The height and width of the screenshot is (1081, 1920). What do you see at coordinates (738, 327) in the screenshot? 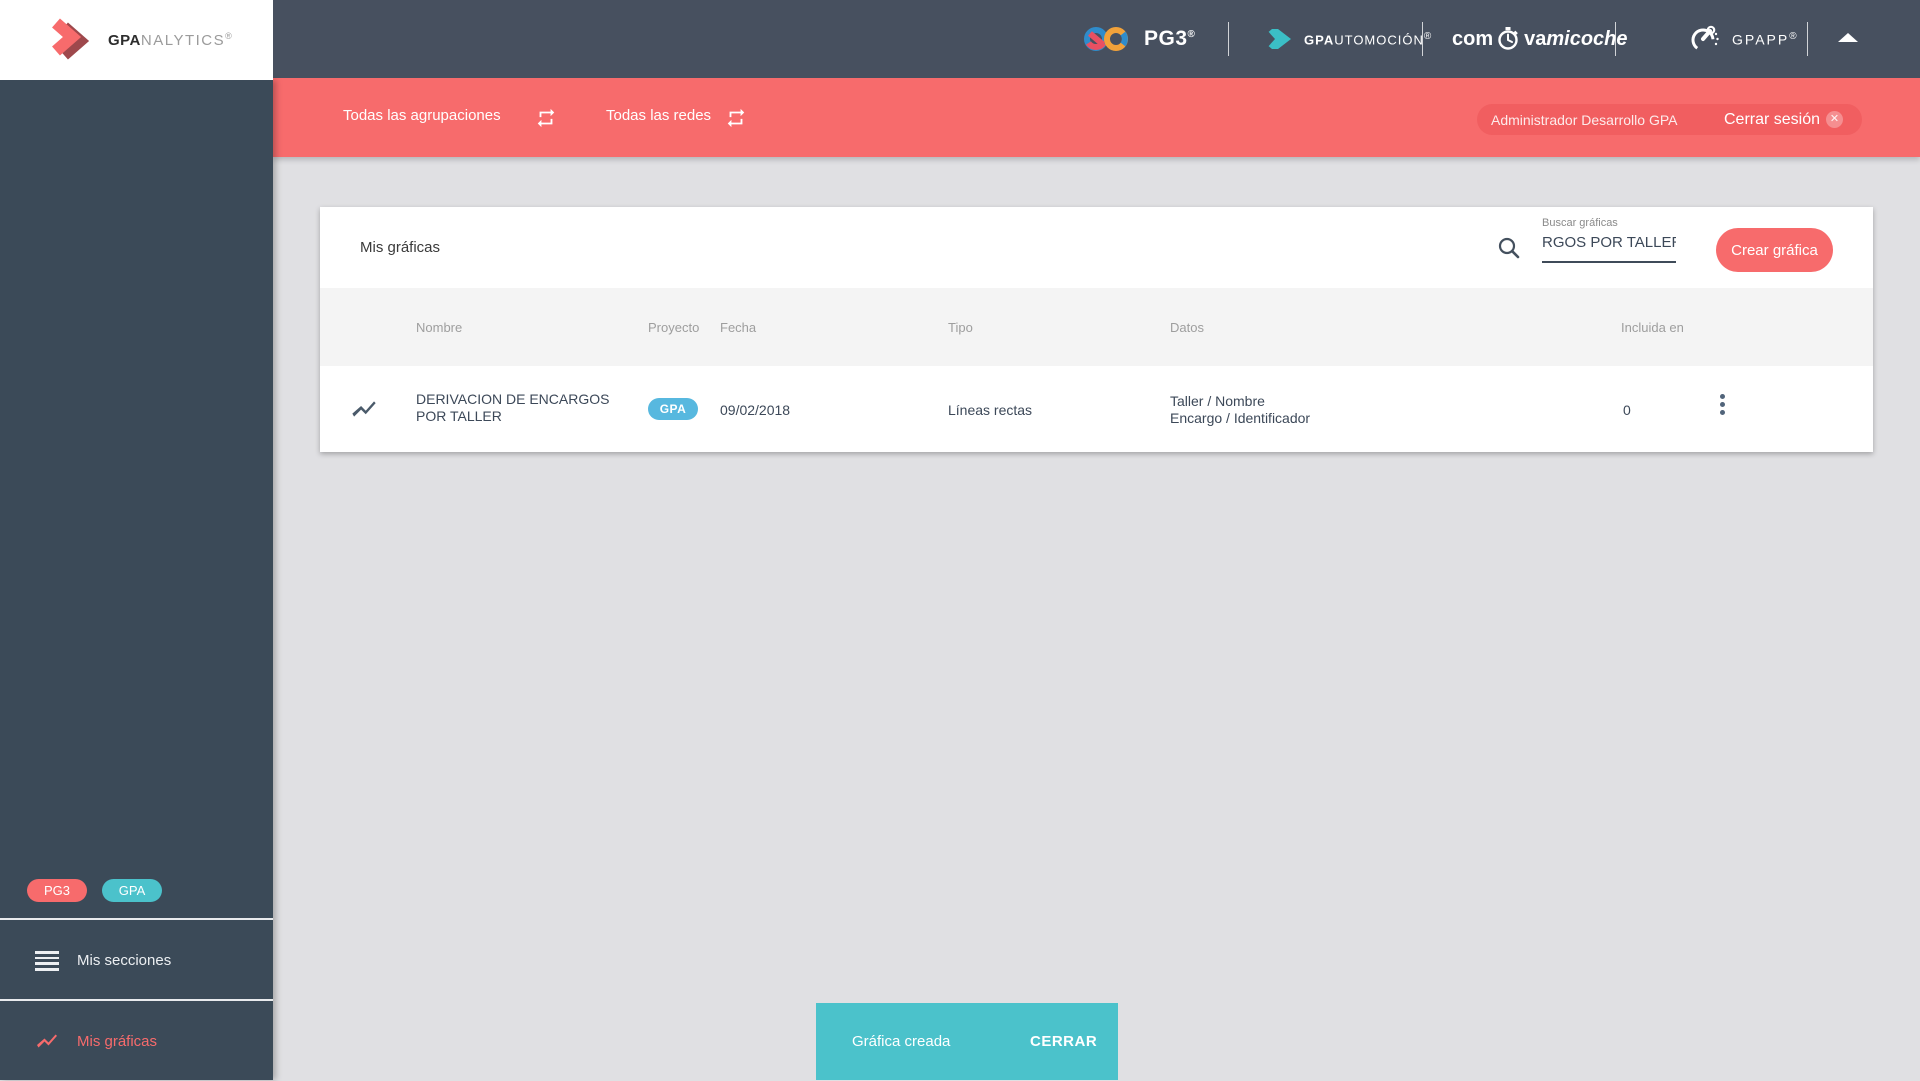
I see `col-header-fecha: Fecha` at bounding box center [738, 327].